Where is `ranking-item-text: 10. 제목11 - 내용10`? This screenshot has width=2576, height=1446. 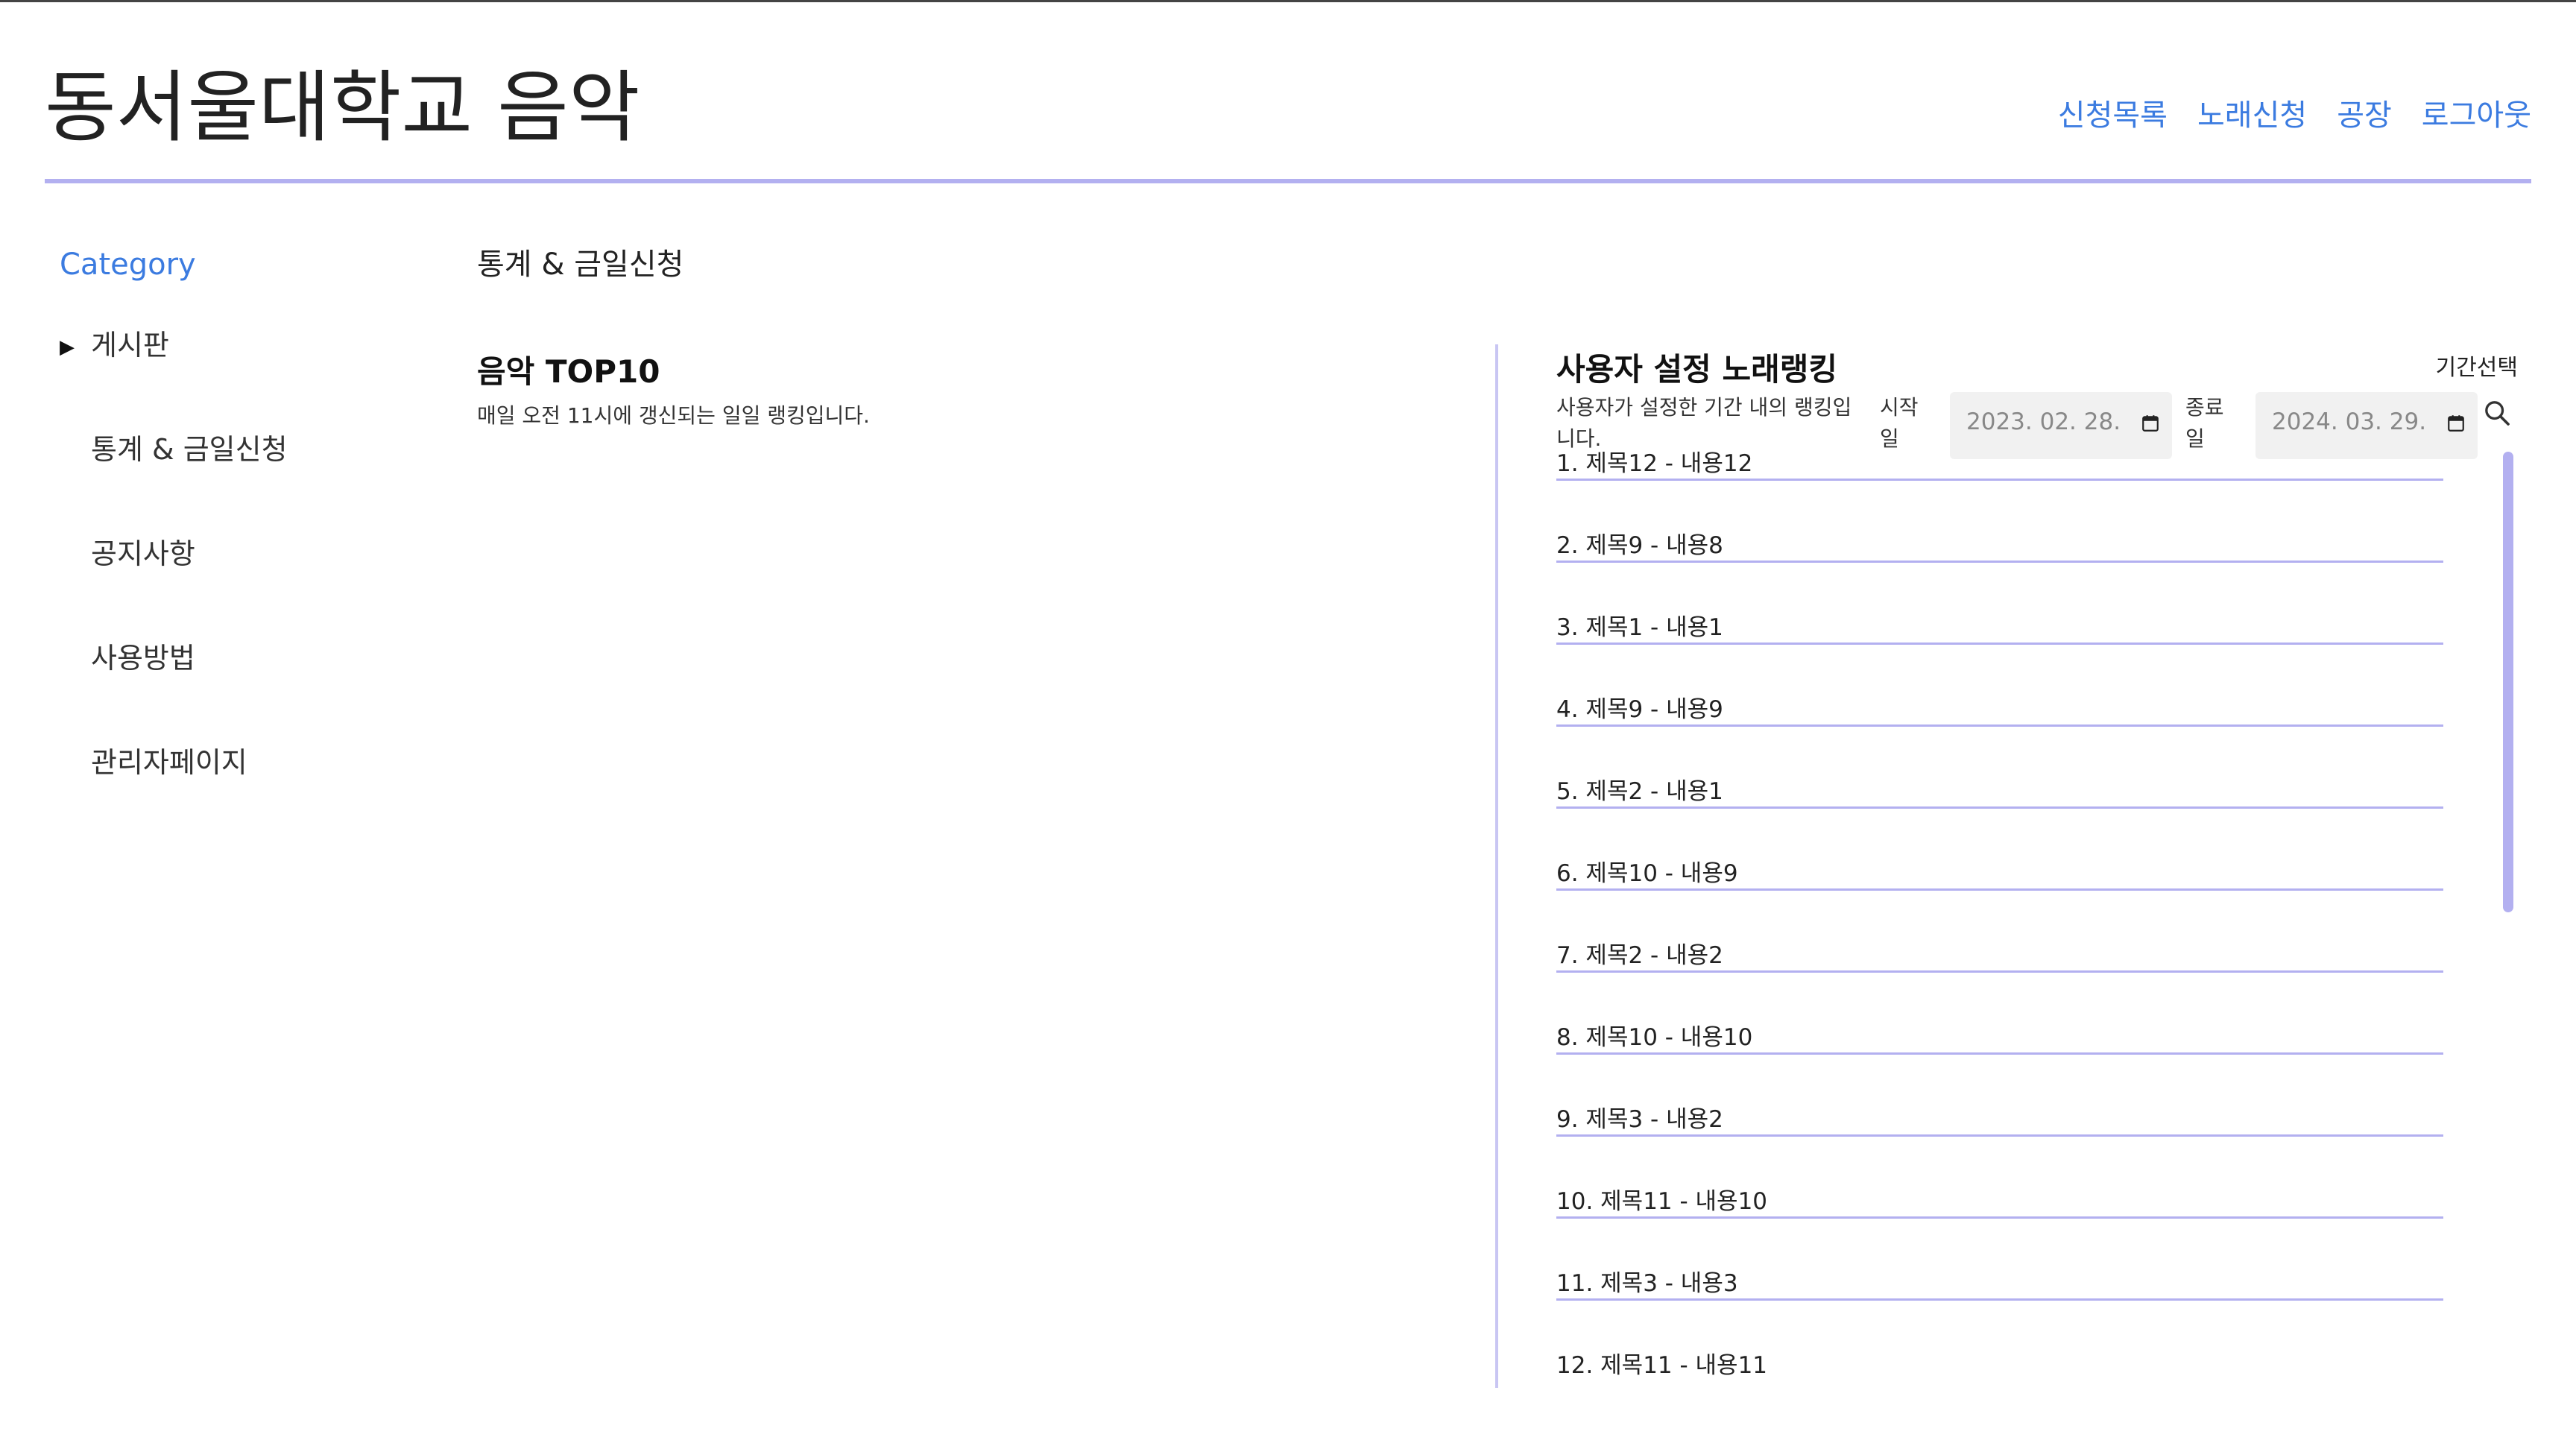 ranking-item-text: 10. 제목11 - 내용10 is located at coordinates (1662, 1201).